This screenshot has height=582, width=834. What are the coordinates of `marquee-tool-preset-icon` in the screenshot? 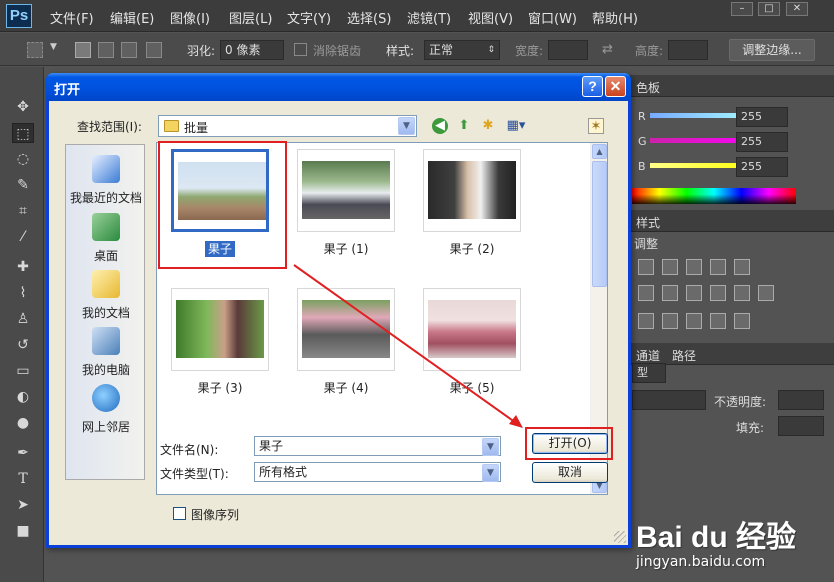 It's located at (35, 50).